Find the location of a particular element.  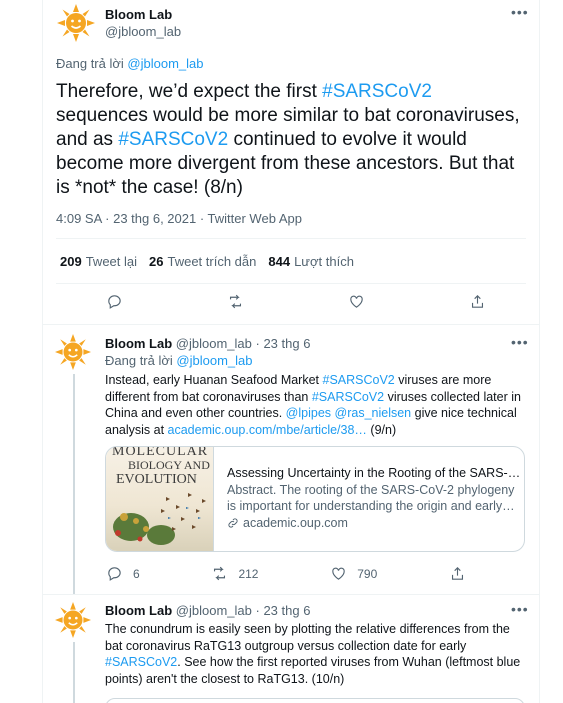

like-button: 790 is located at coordinates (353, 573).